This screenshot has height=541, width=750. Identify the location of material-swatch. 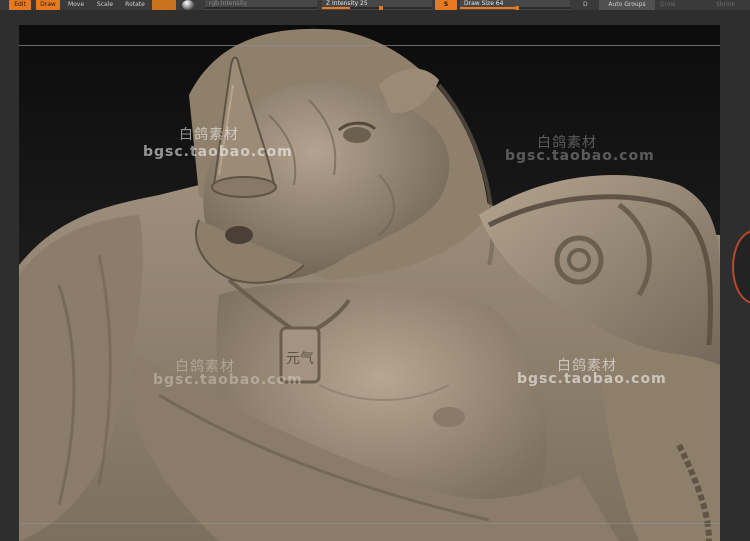
(164, 5).